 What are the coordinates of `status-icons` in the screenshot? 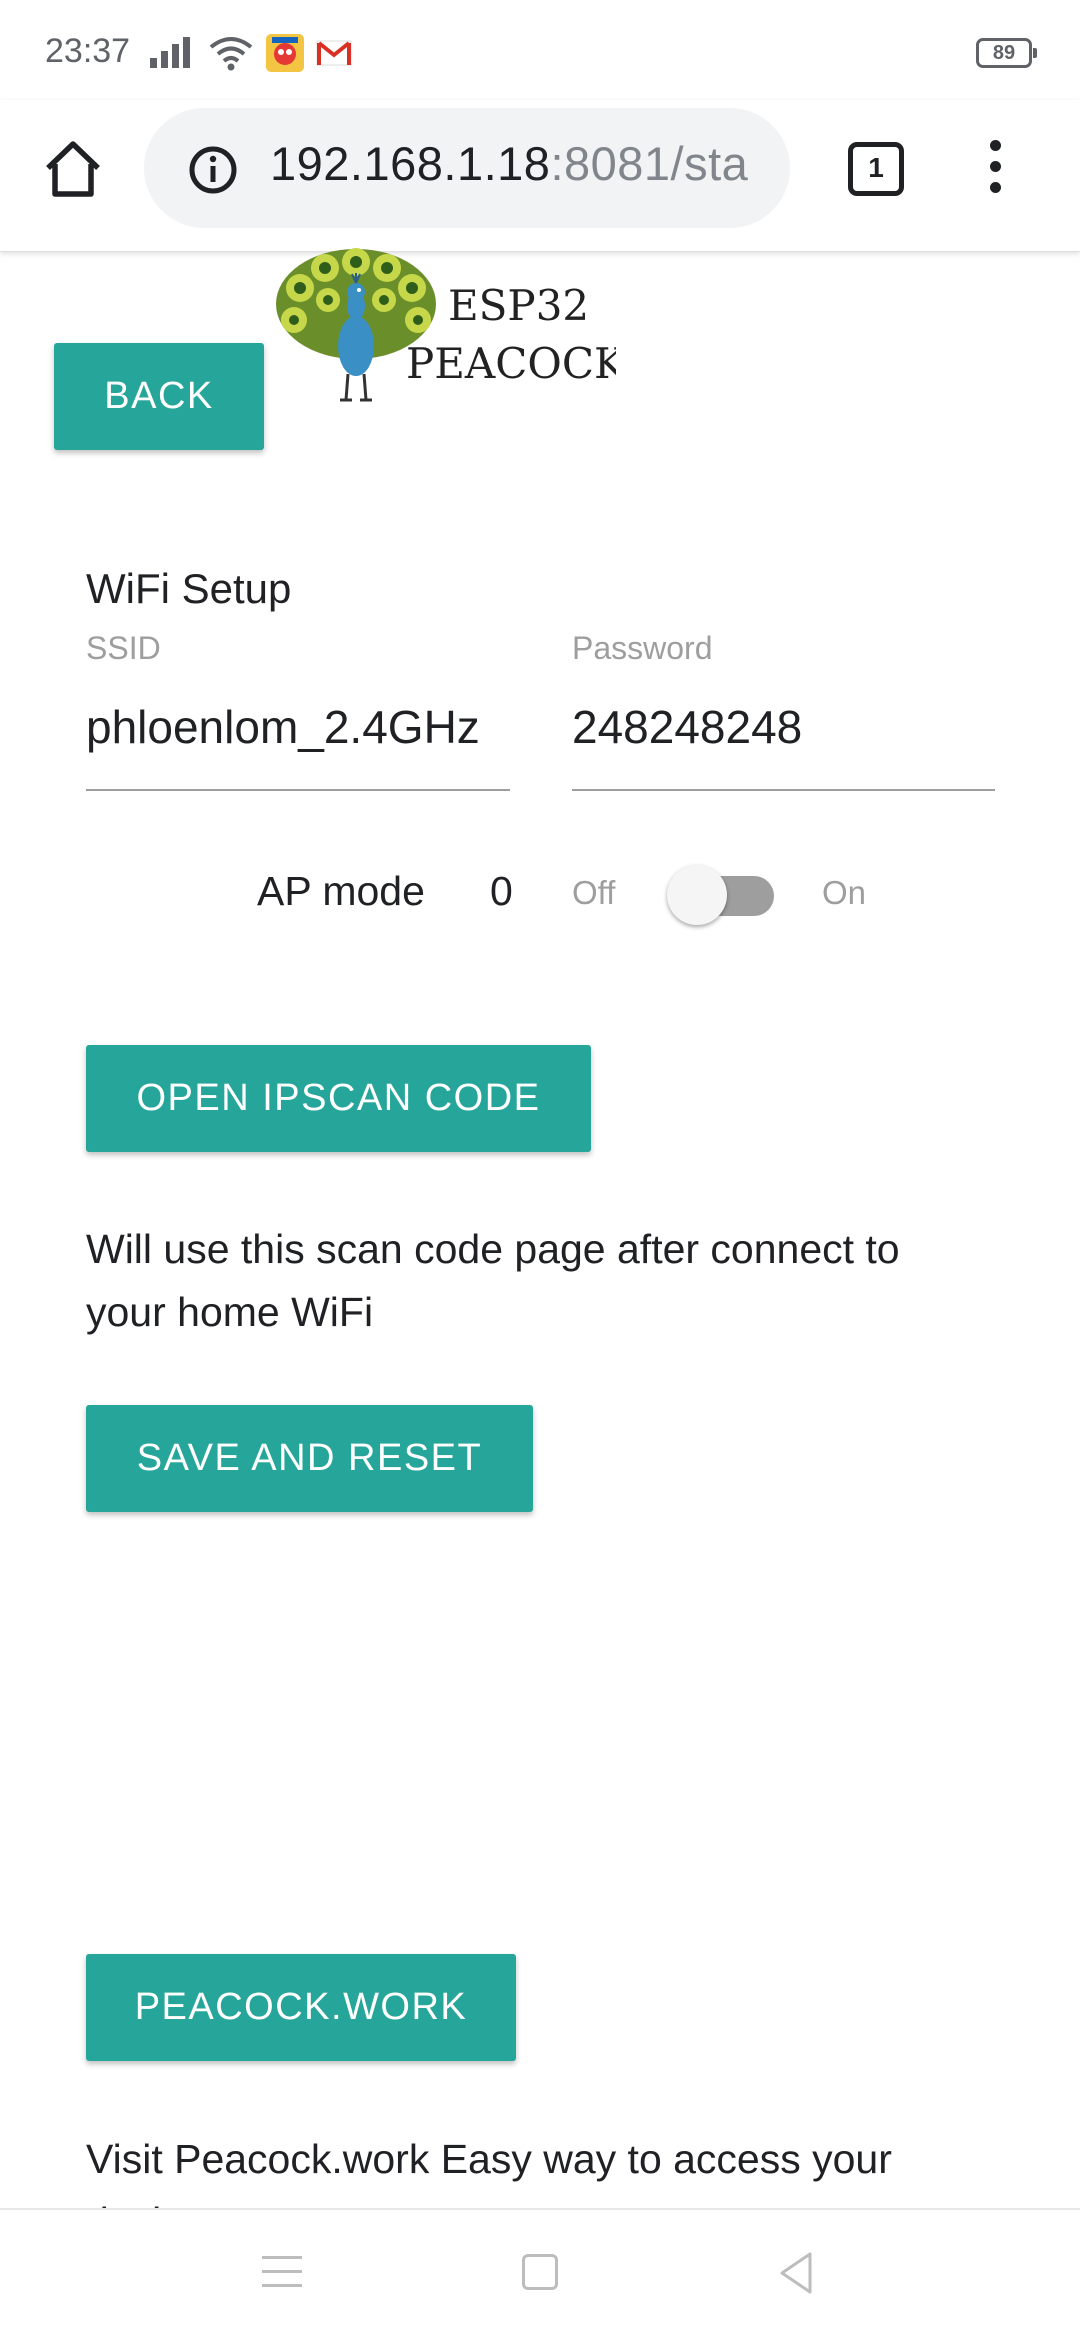 It's located at (251, 53).